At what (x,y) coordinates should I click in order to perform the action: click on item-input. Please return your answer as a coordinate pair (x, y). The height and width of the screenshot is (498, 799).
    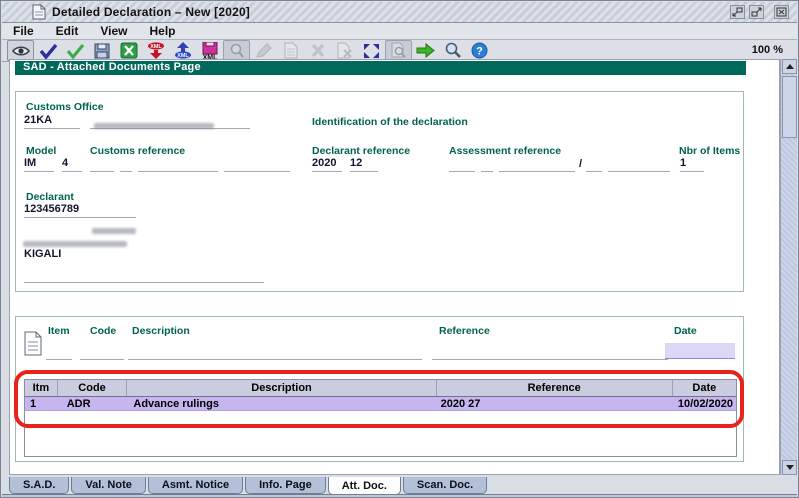
    Looking at the image, I should click on (59, 352).